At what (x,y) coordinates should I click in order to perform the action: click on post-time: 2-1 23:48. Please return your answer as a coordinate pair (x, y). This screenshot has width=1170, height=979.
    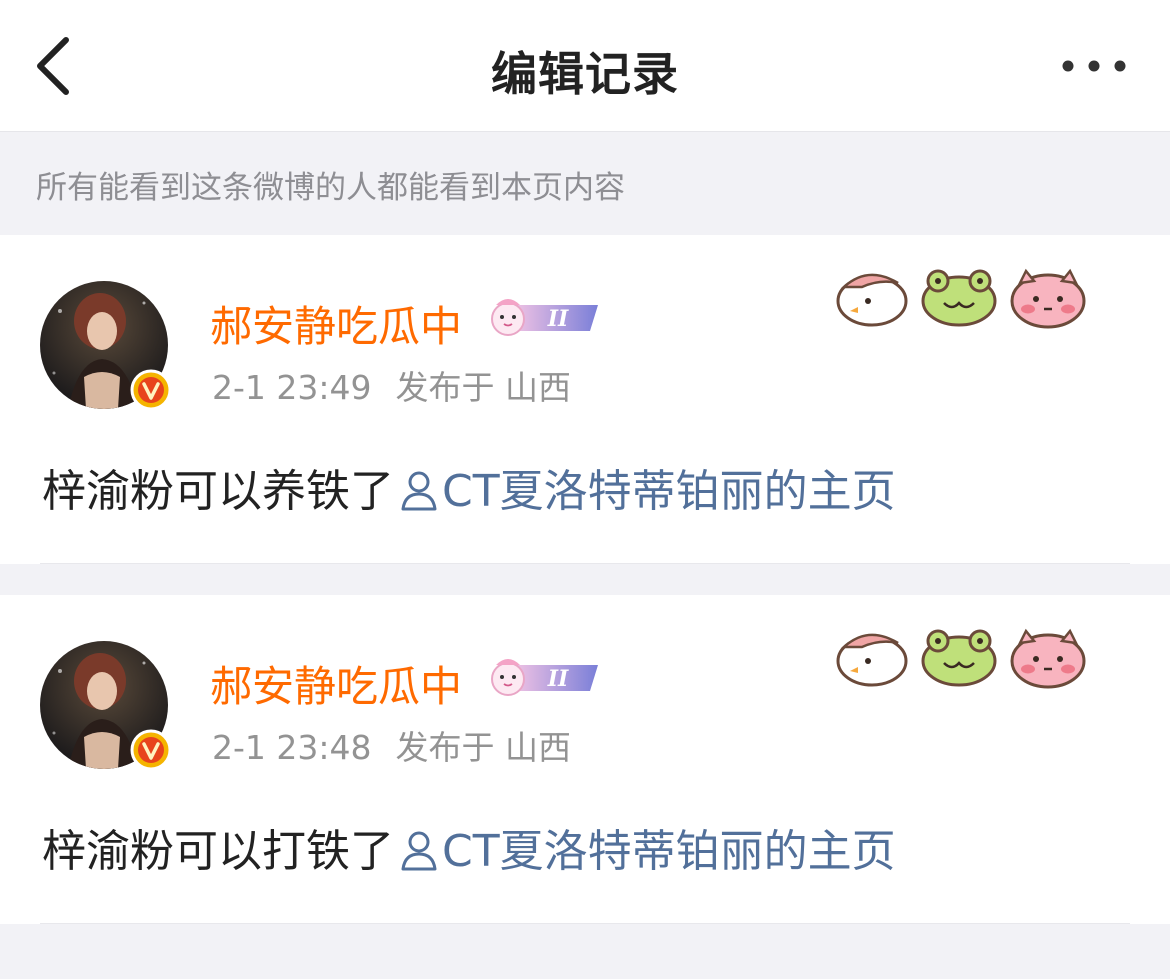
    Looking at the image, I should click on (292, 747).